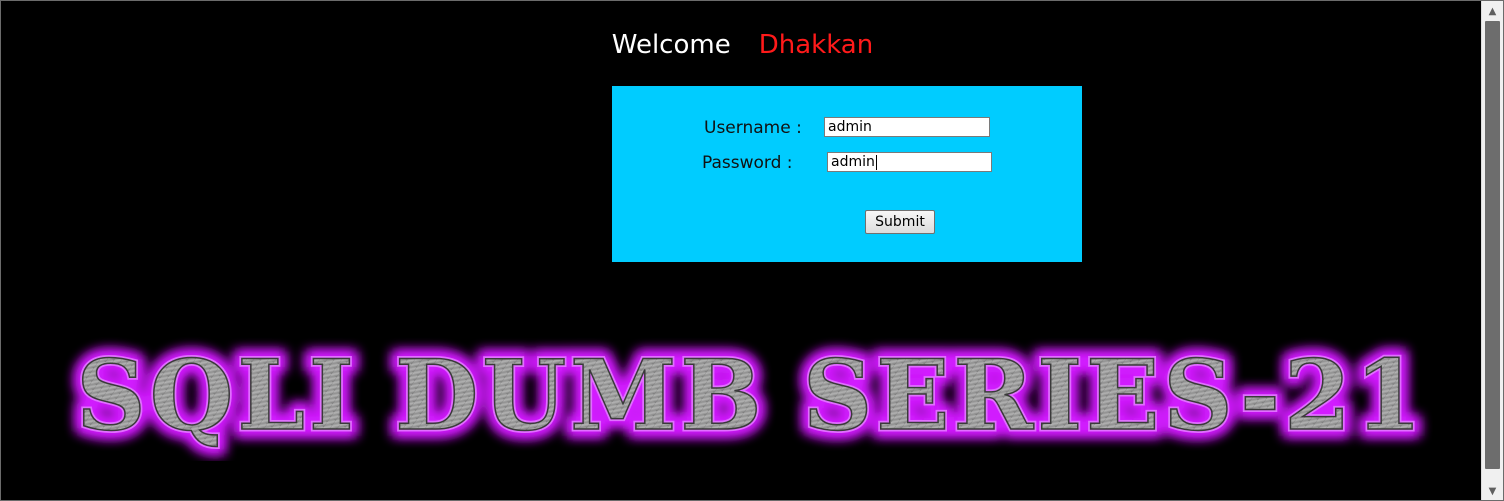  What do you see at coordinates (747, 163) in the screenshot?
I see `password-label: Password :` at bounding box center [747, 163].